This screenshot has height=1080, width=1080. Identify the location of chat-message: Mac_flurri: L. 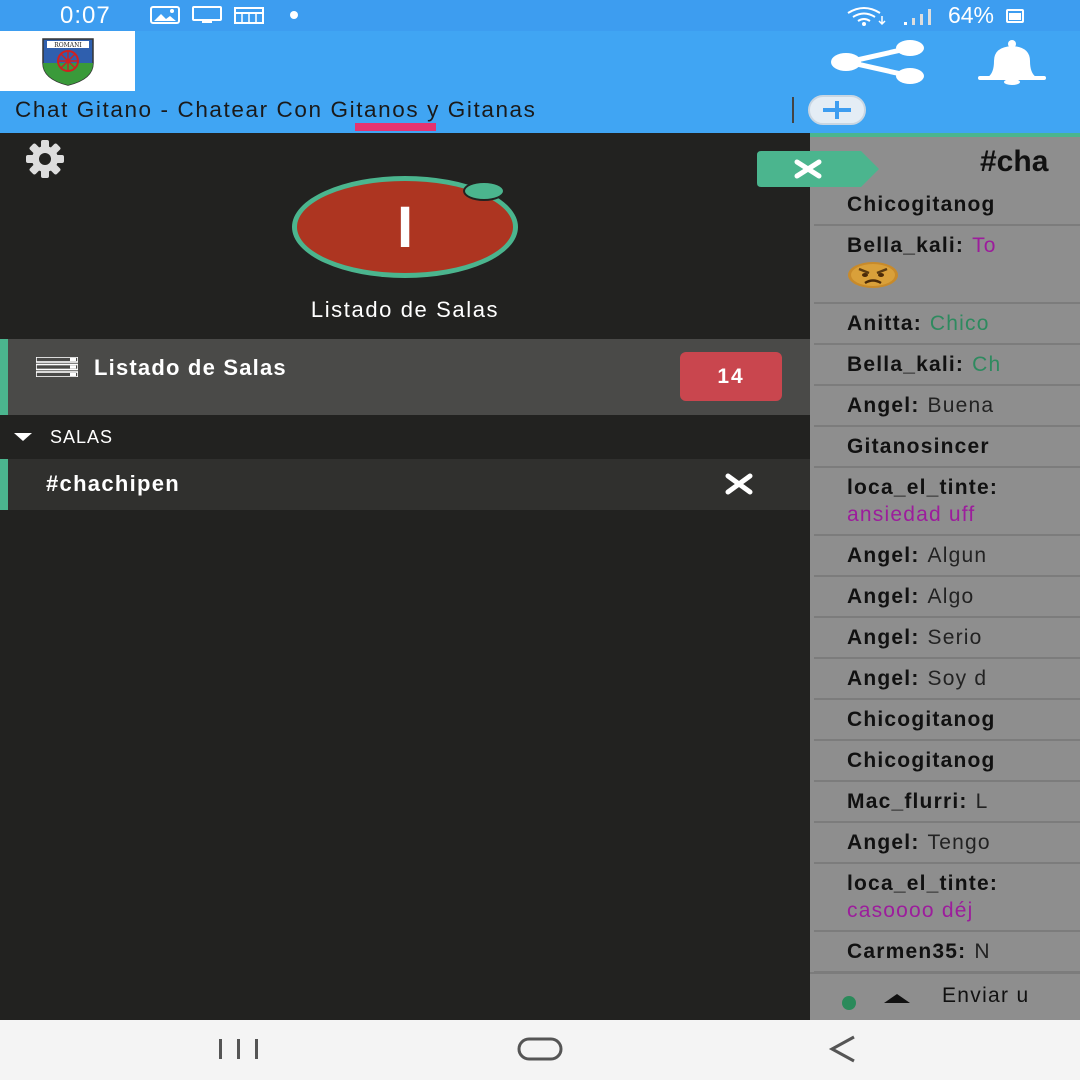
(947, 802).